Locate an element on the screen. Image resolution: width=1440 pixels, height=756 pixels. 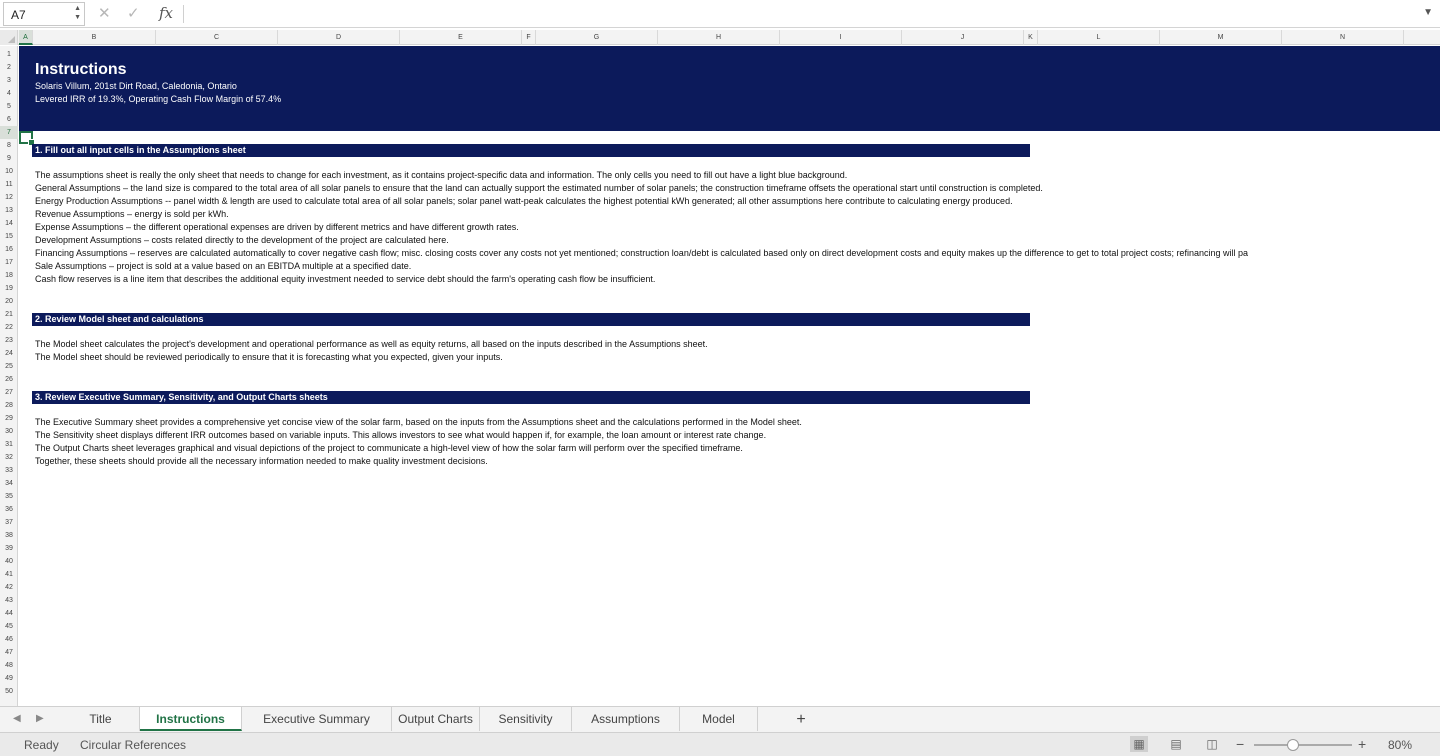
row-header-11: 11 is located at coordinates (9, 184).